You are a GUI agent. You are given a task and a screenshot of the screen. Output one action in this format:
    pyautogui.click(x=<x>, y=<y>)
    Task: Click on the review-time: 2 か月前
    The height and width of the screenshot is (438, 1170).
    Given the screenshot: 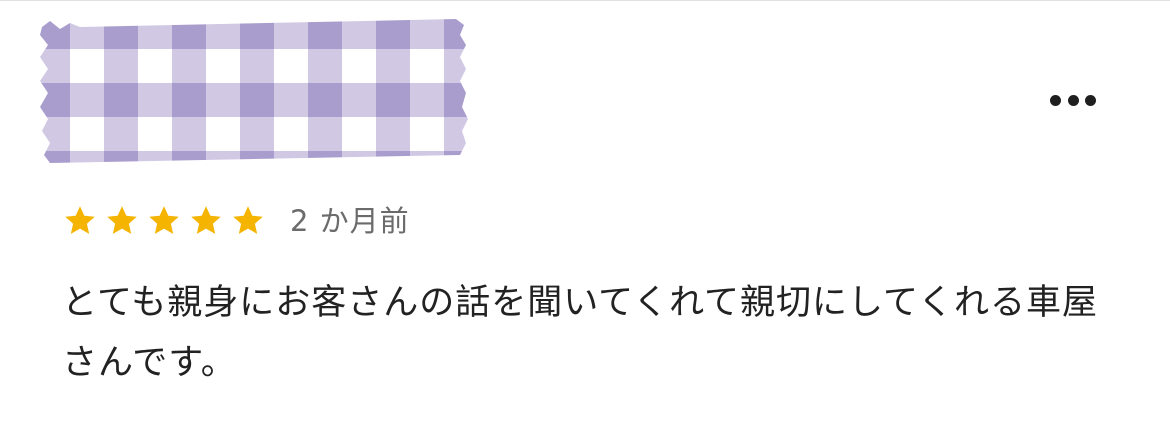 What is the action you would take?
    pyautogui.click(x=350, y=221)
    